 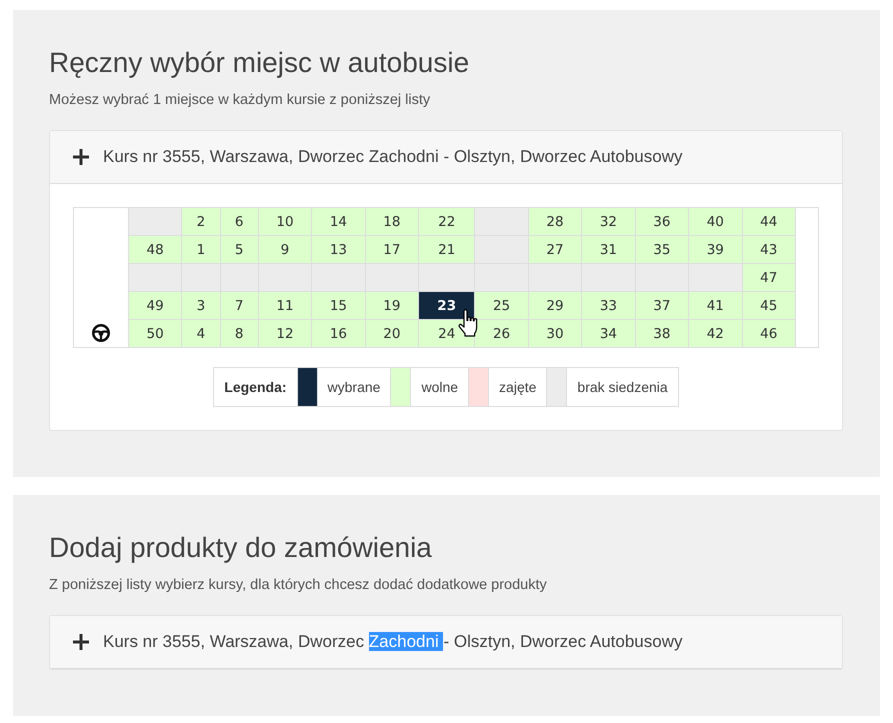 What do you see at coordinates (239, 250) in the screenshot?
I see `seat-button: 5` at bounding box center [239, 250].